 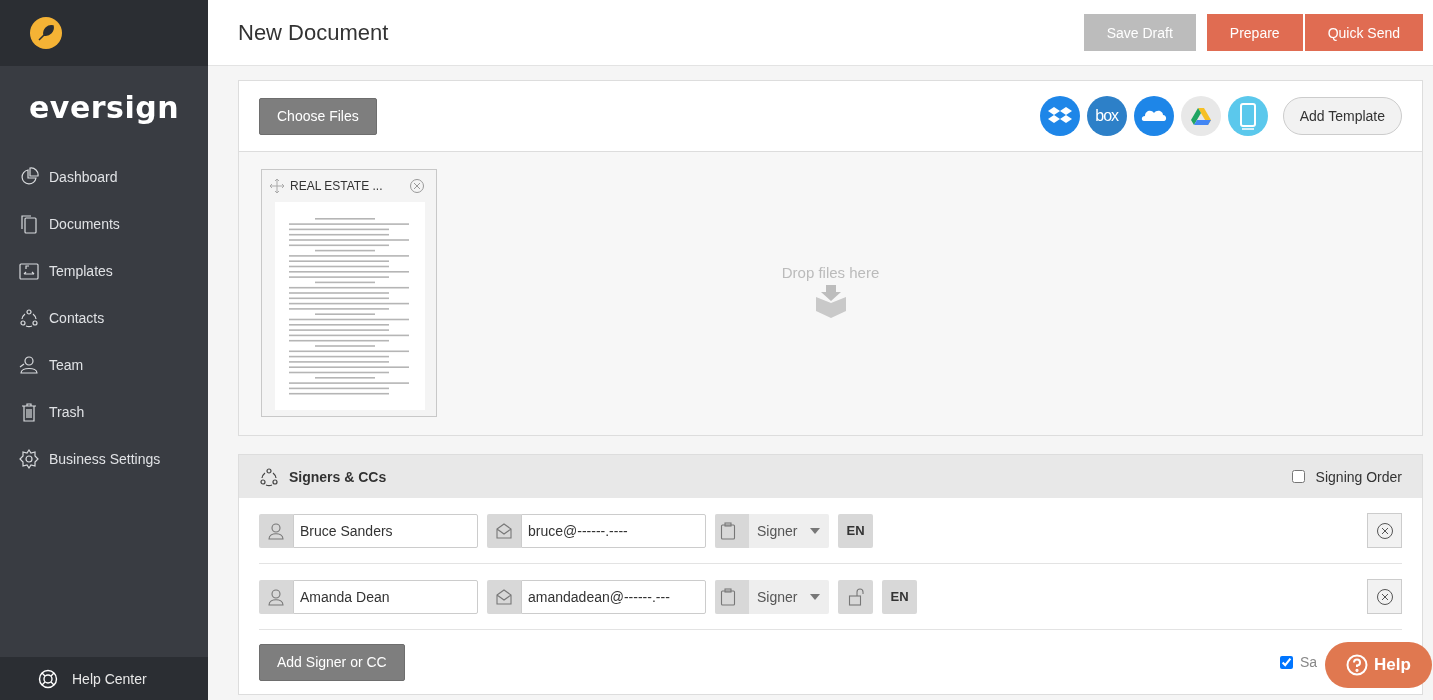 What do you see at coordinates (46, 33) in the screenshot?
I see `feather-logo-icon` at bounding box center [46, 33].